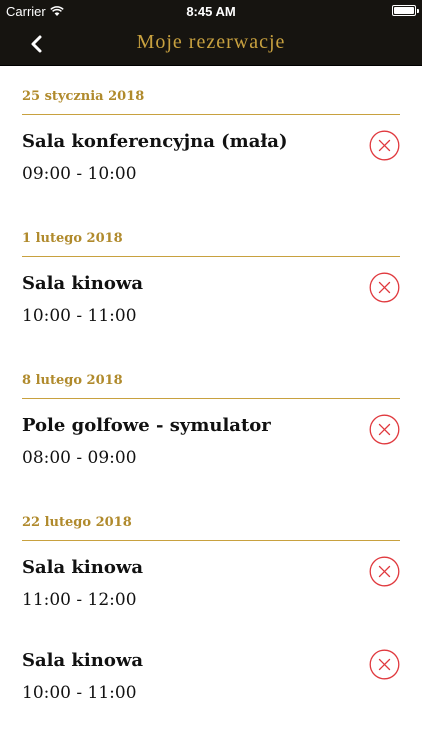  I want to click on date-label: 22 lutego 2018, so click(77, 522).